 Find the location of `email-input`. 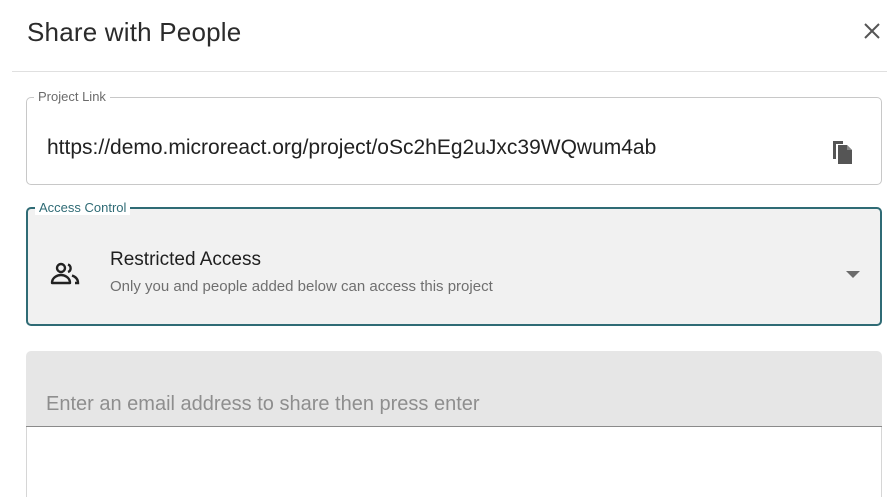

email-input is located at coordinates (446, 404).